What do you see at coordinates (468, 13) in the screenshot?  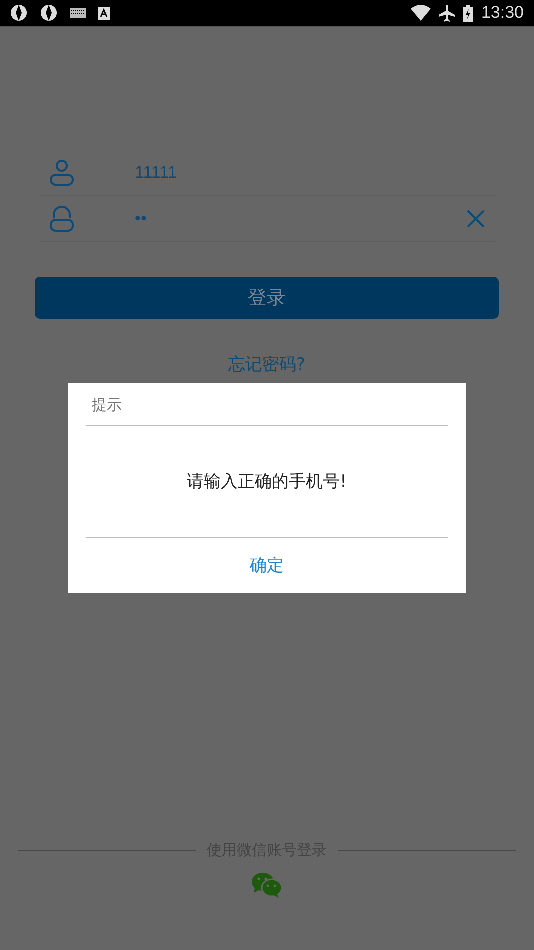 I see `battery-charging-icon` at bounding box center [468, 13].